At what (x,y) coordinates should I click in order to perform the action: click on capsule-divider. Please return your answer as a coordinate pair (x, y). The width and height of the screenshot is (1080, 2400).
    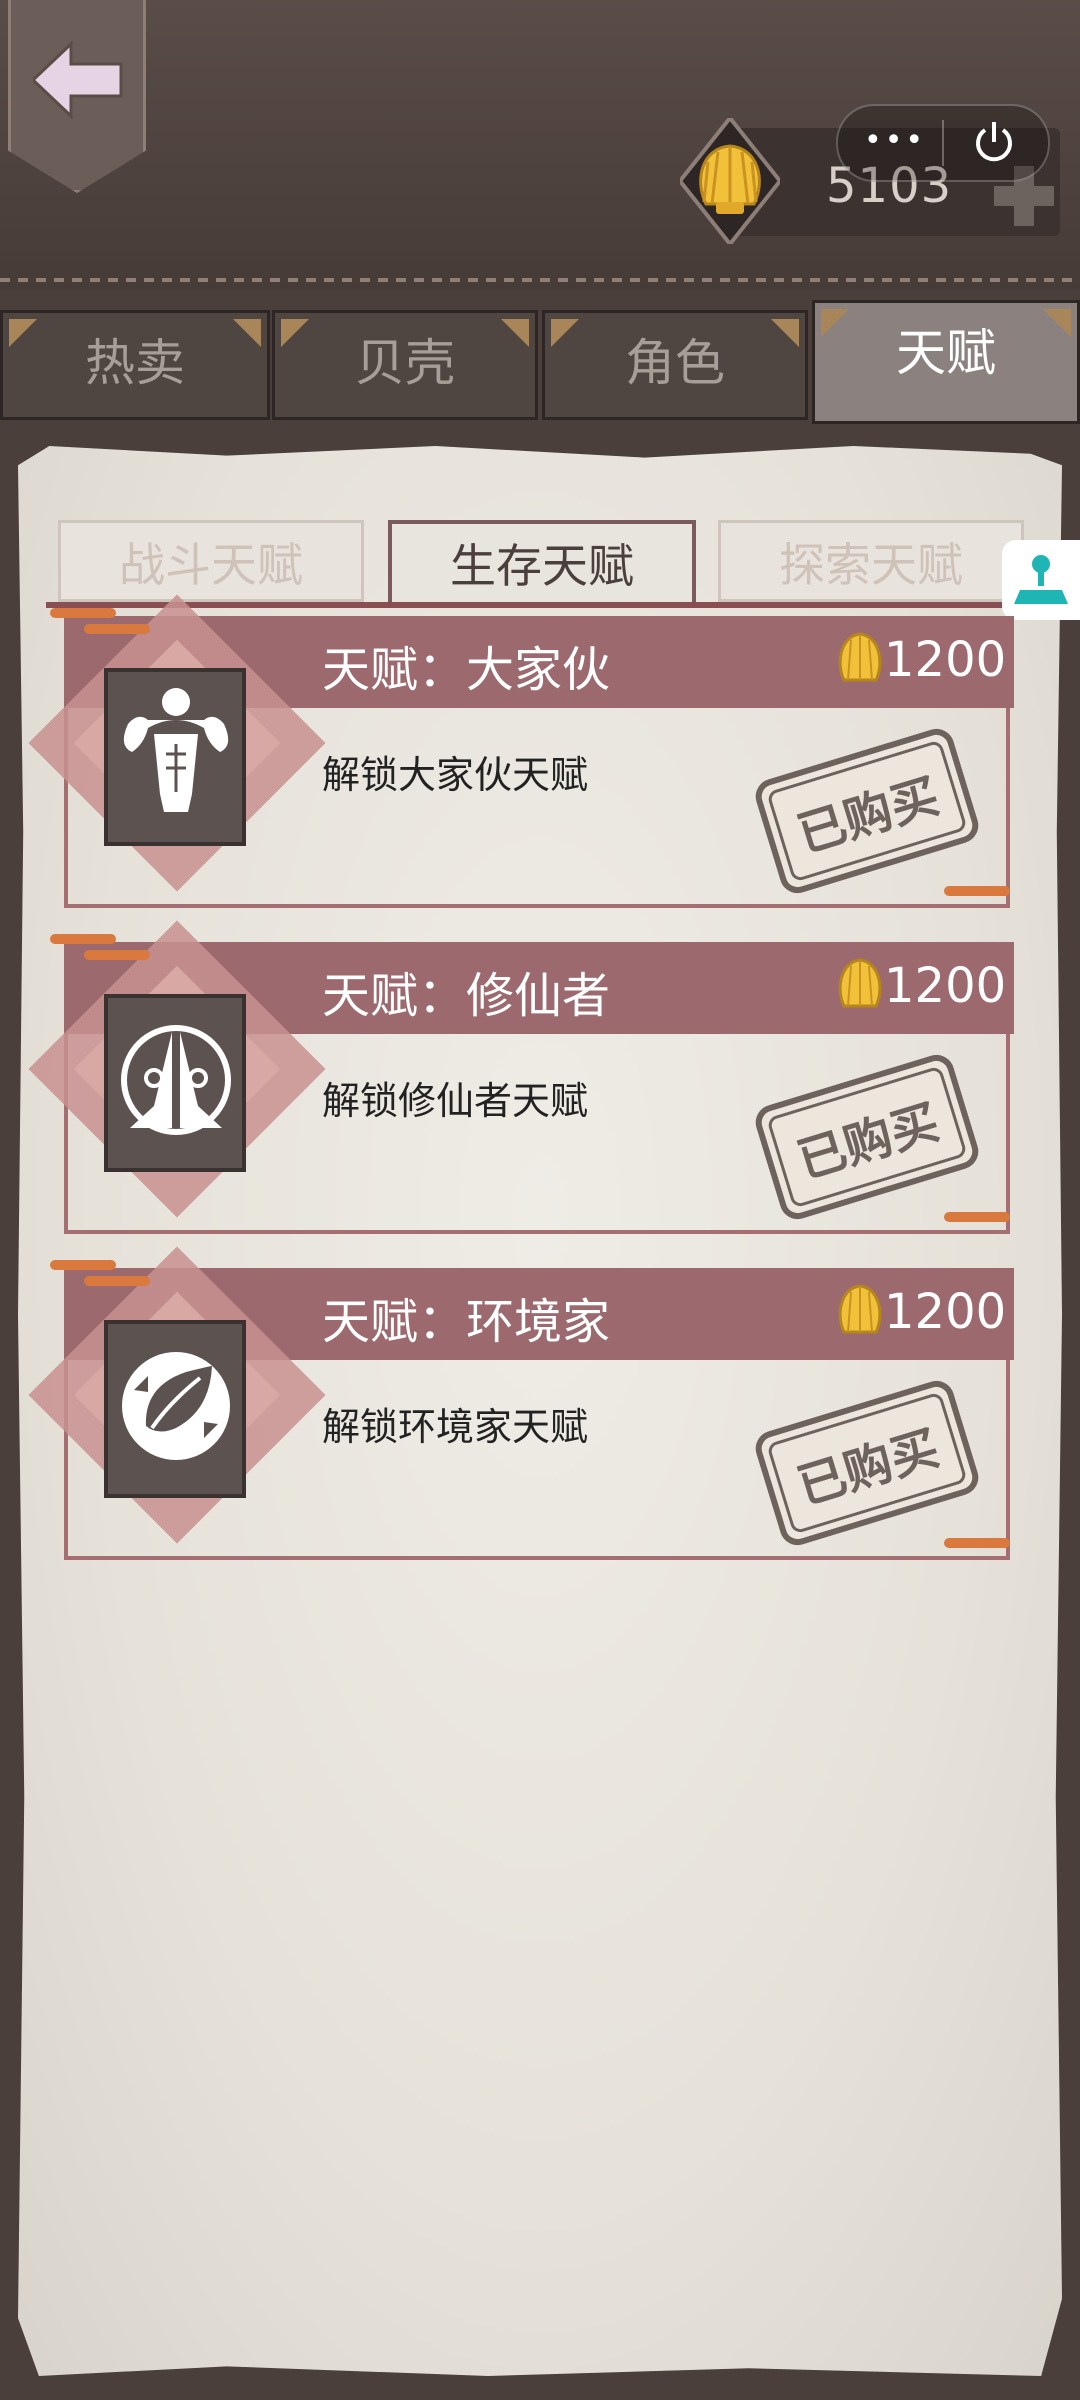
    Looking at the image, I should click on (943, 143).